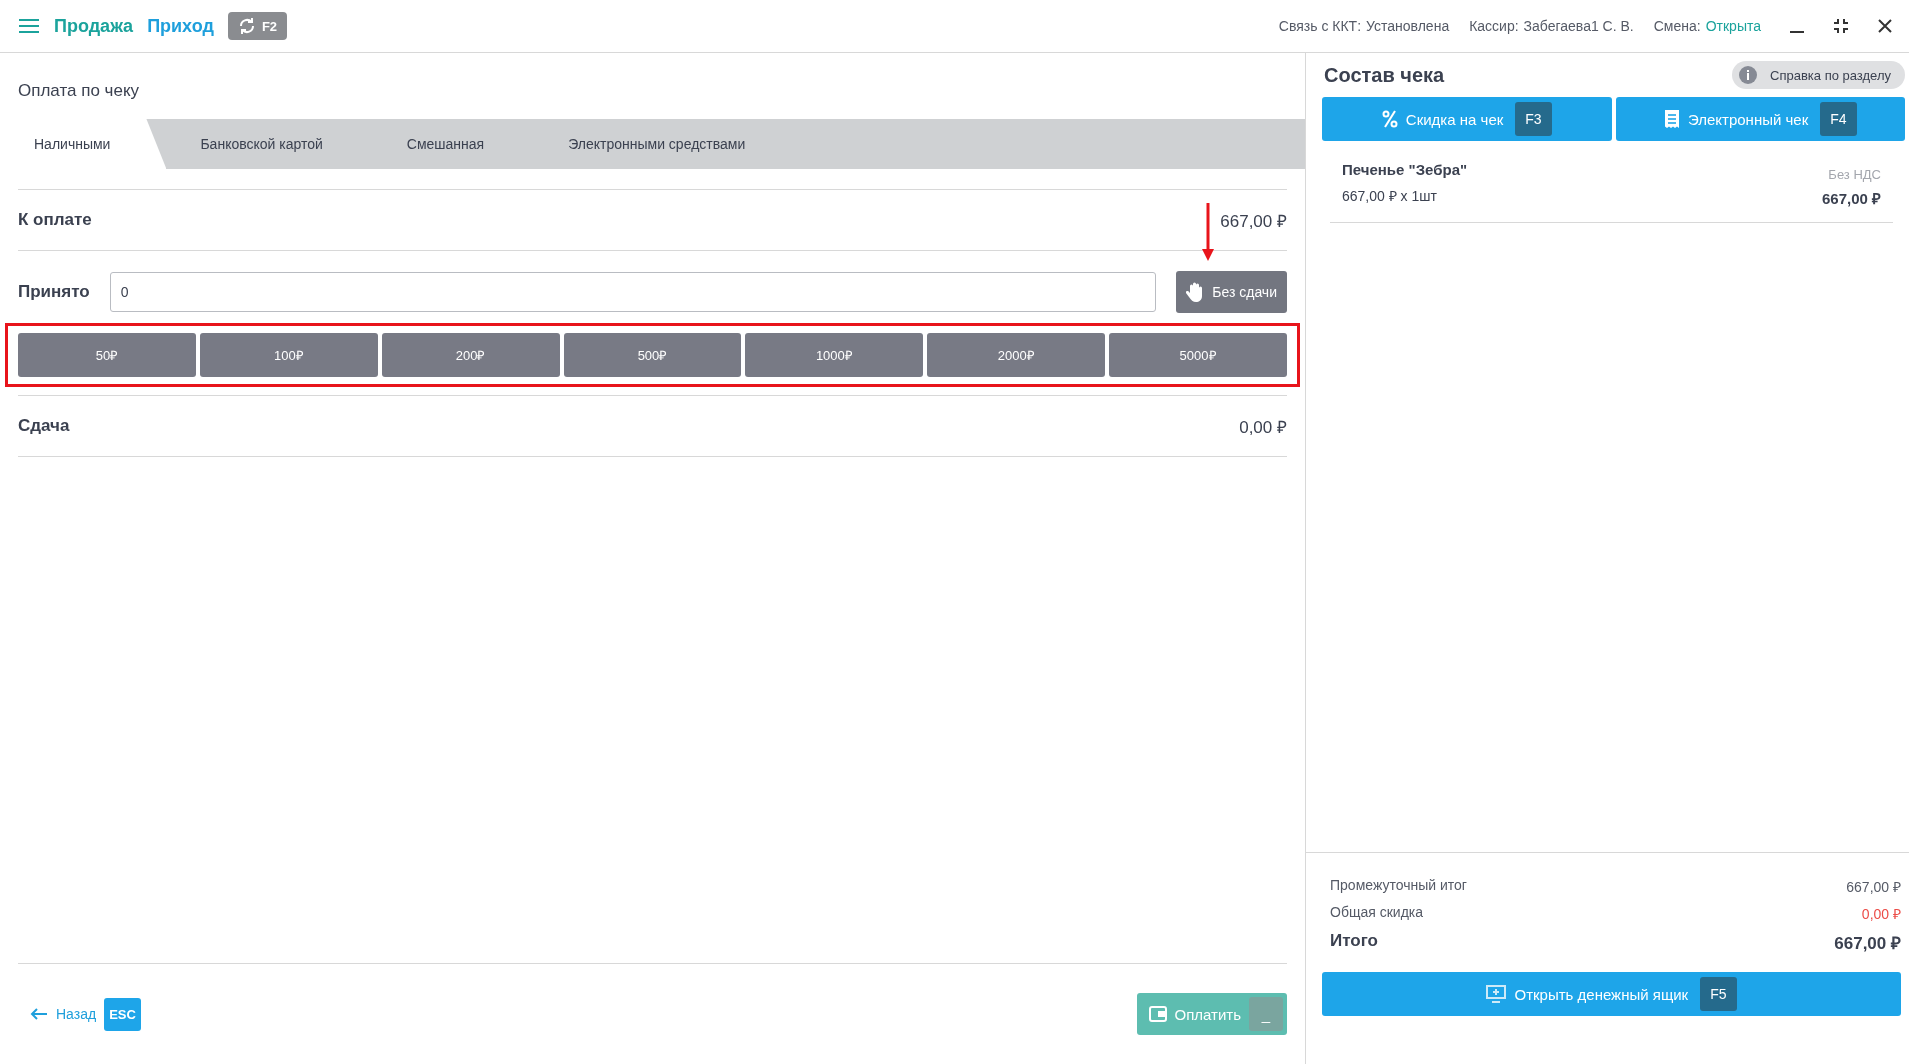 The image size is (1909, 1064). What do you see at coordinates (1578, 26) in the screenshot?
I see `status-value: Забегаева1 С. В.` at bounding box center [1578, 26].